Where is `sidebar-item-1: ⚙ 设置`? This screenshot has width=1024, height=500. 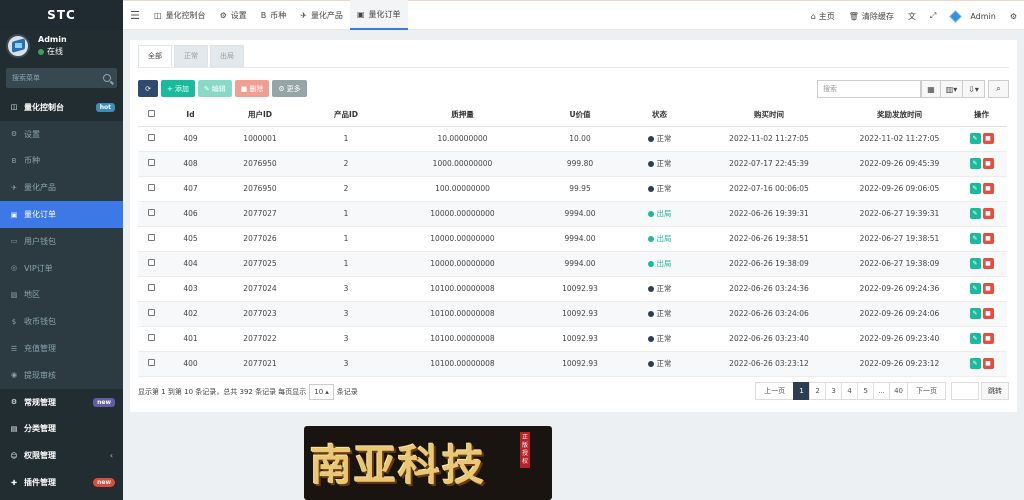 sidebar-item-1: ⚙ 设置 is located at coordinates (61, 134).